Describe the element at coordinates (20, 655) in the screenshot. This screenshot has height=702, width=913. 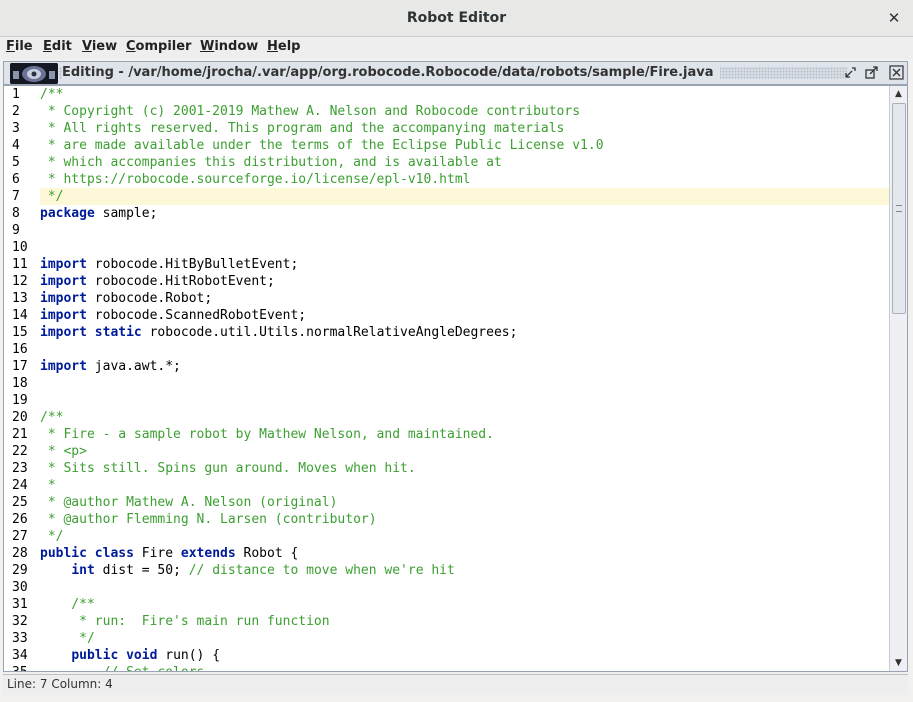
I see `line-number: 34` at that location.